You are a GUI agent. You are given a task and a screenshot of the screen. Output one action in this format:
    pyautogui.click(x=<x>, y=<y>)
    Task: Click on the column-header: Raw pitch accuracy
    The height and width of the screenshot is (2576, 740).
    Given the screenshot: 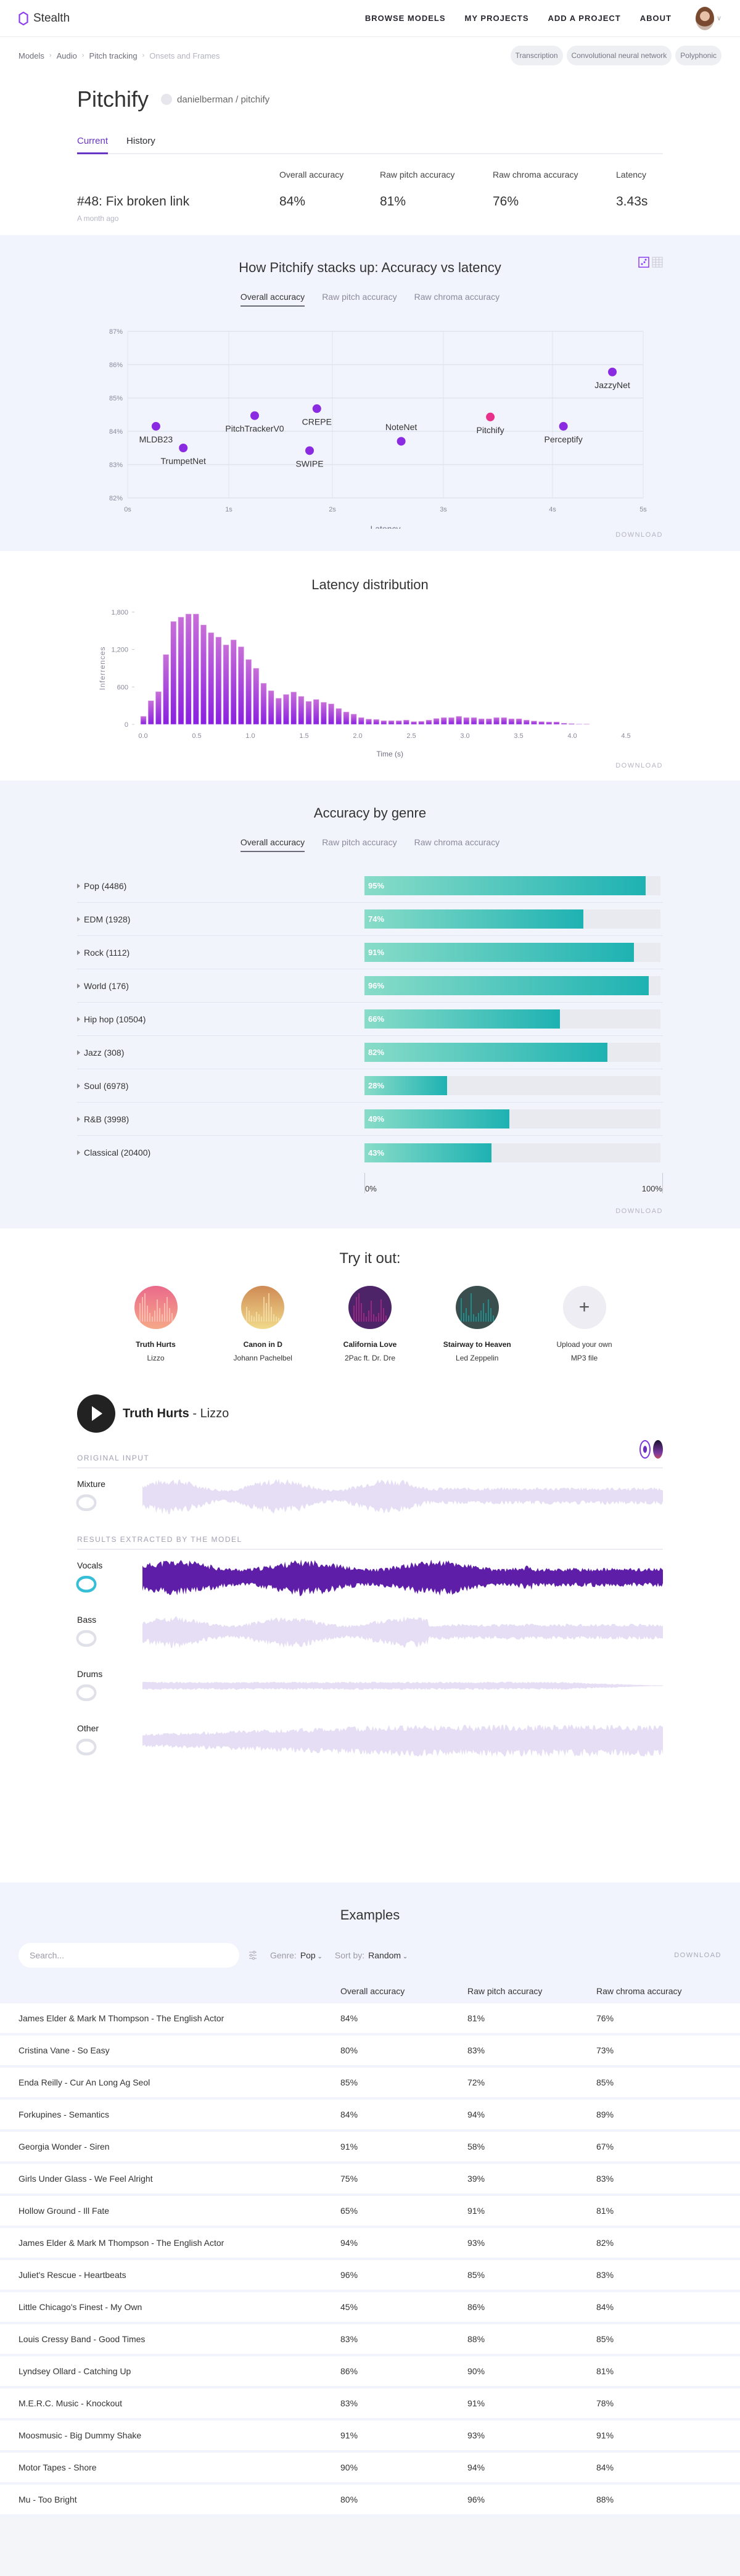 What is the action you would take?
    pyautogui.click(x=532, y=1991)
    